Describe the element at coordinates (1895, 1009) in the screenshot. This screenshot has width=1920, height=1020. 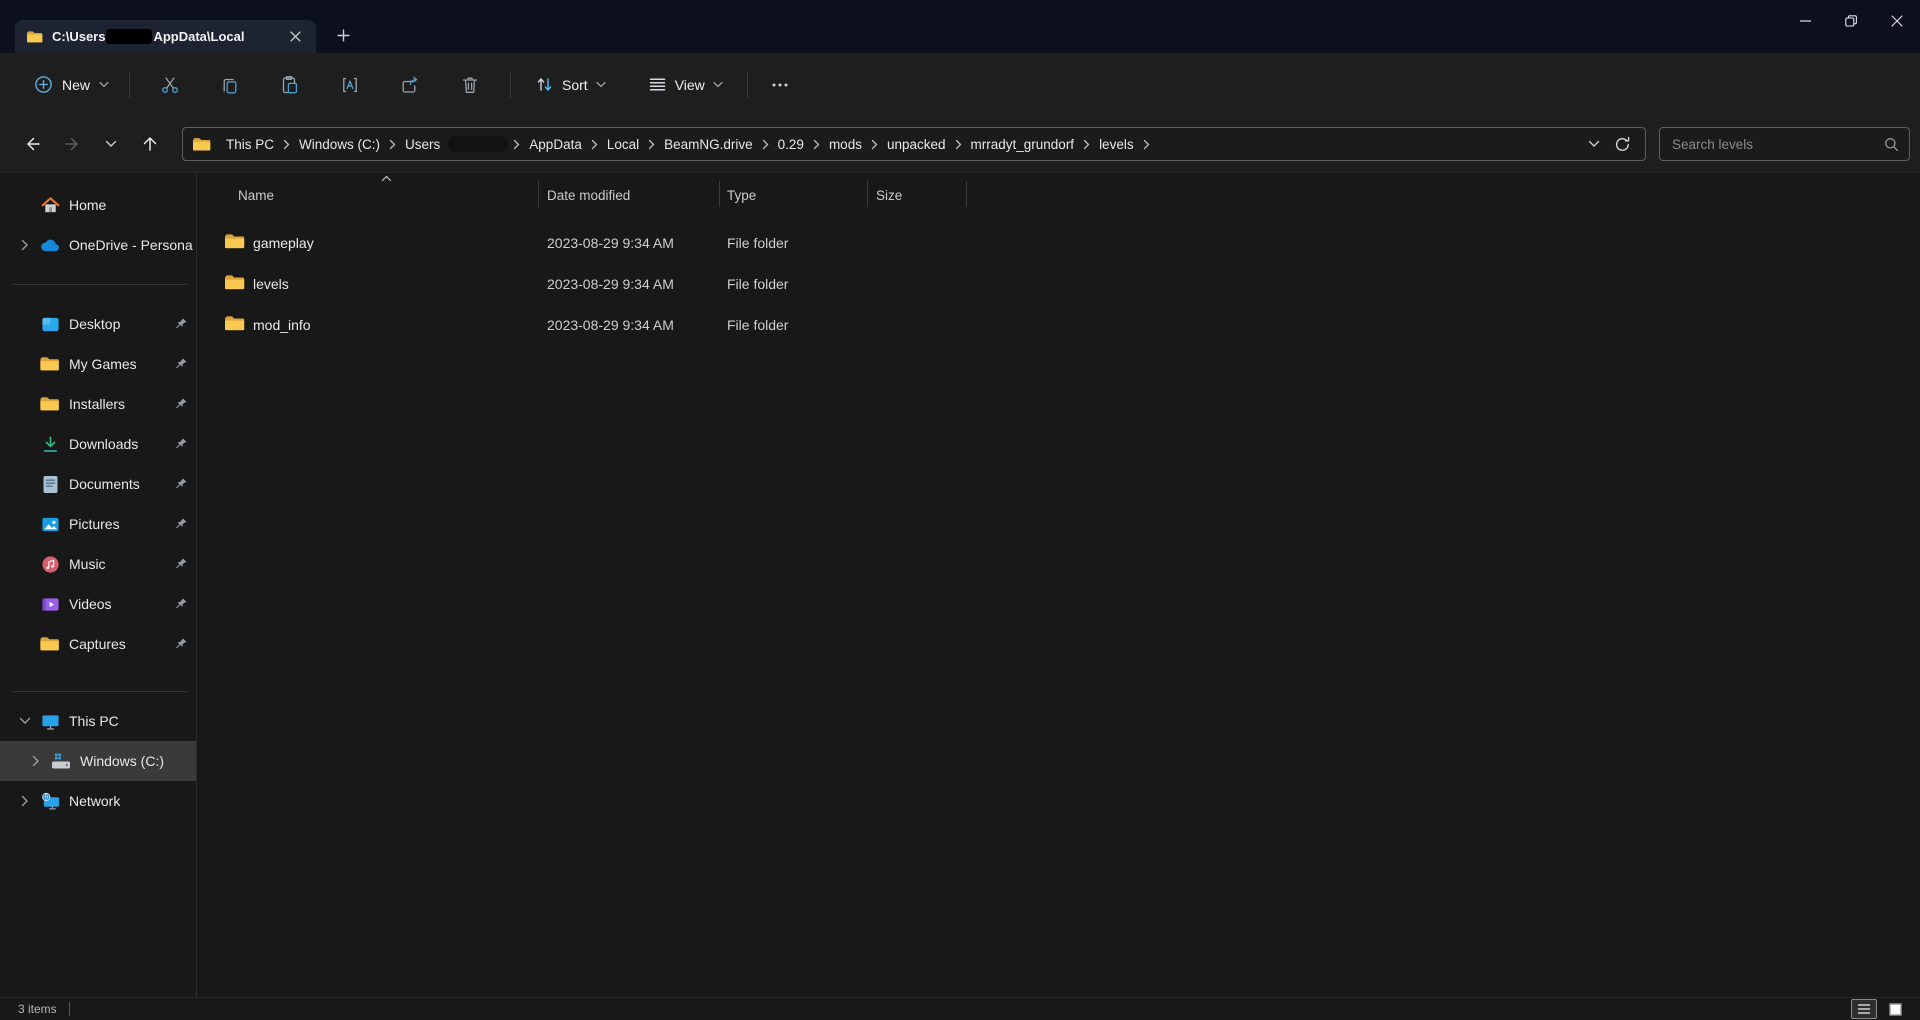
I see `large-icons-view-button` at that location.